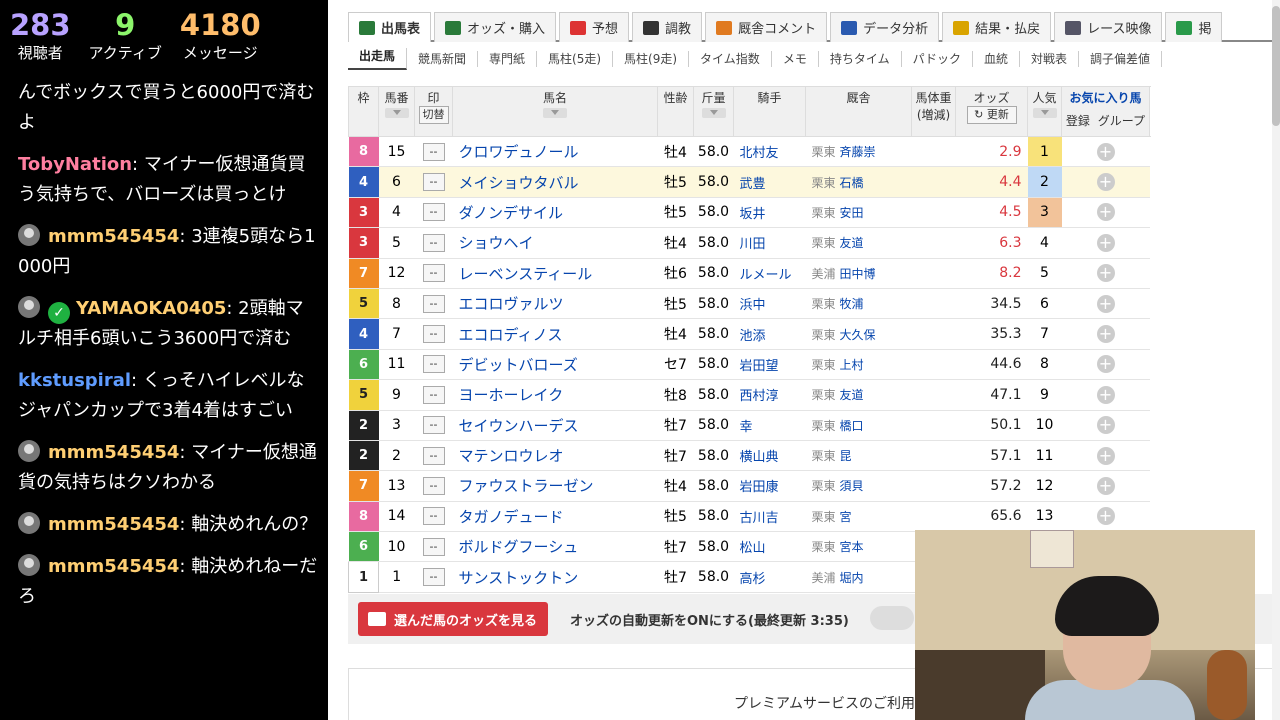 This screenshot has width=1280, height=720. Describe the element at coordinates (795, 59) in the screenshot. I see `subtab-item: メモ` at that location.